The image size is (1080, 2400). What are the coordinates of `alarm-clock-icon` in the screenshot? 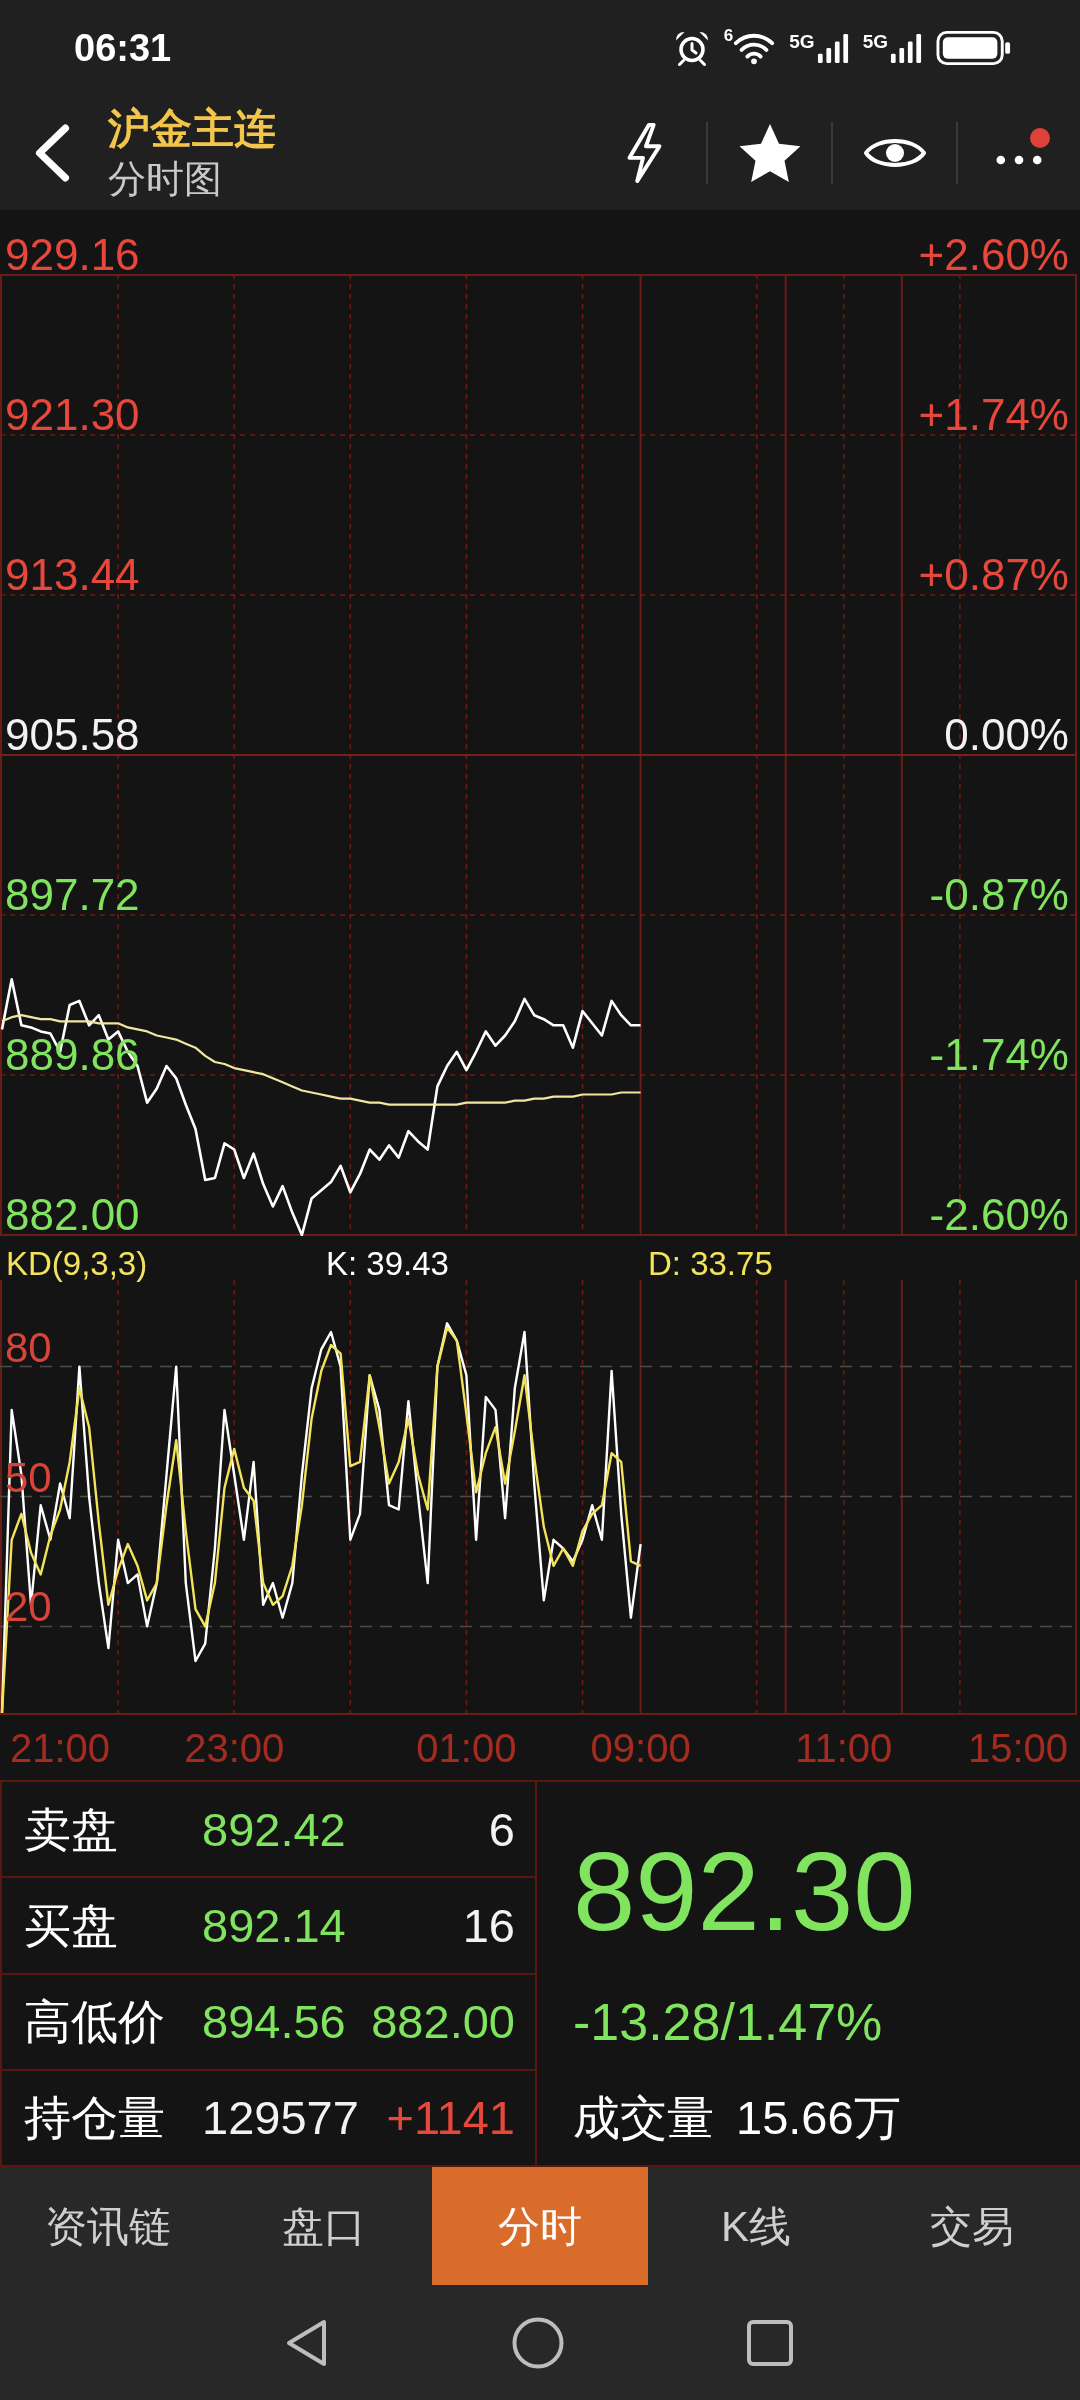 It's located at (691, 47).